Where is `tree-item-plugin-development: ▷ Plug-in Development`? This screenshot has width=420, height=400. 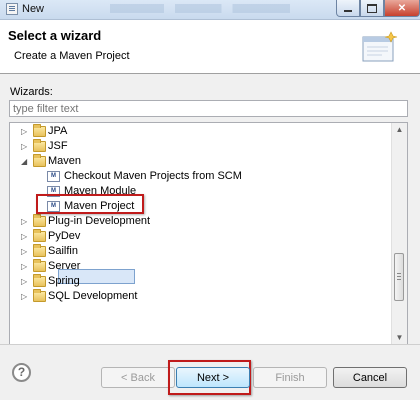 tree-item-plugin-development: ▷ Plug-in Development is located at coordinates (200, 221).